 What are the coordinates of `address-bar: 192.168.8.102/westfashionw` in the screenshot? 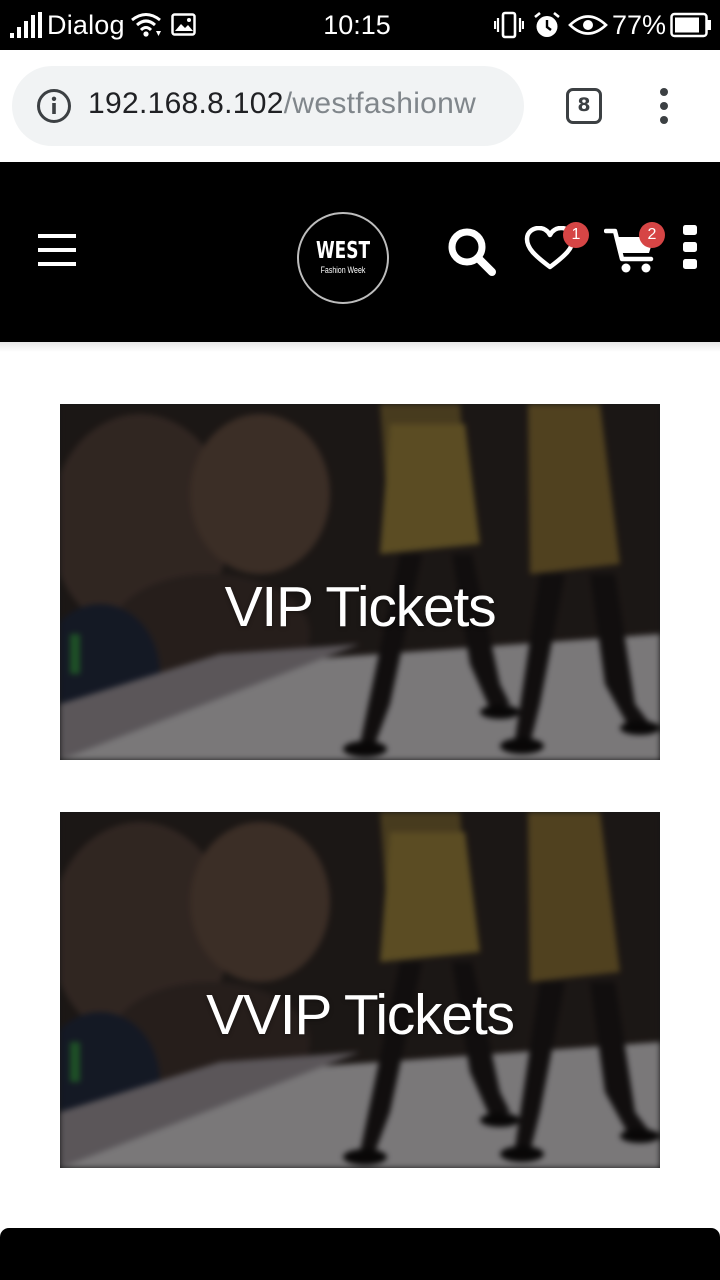 It's located at (268, 106).